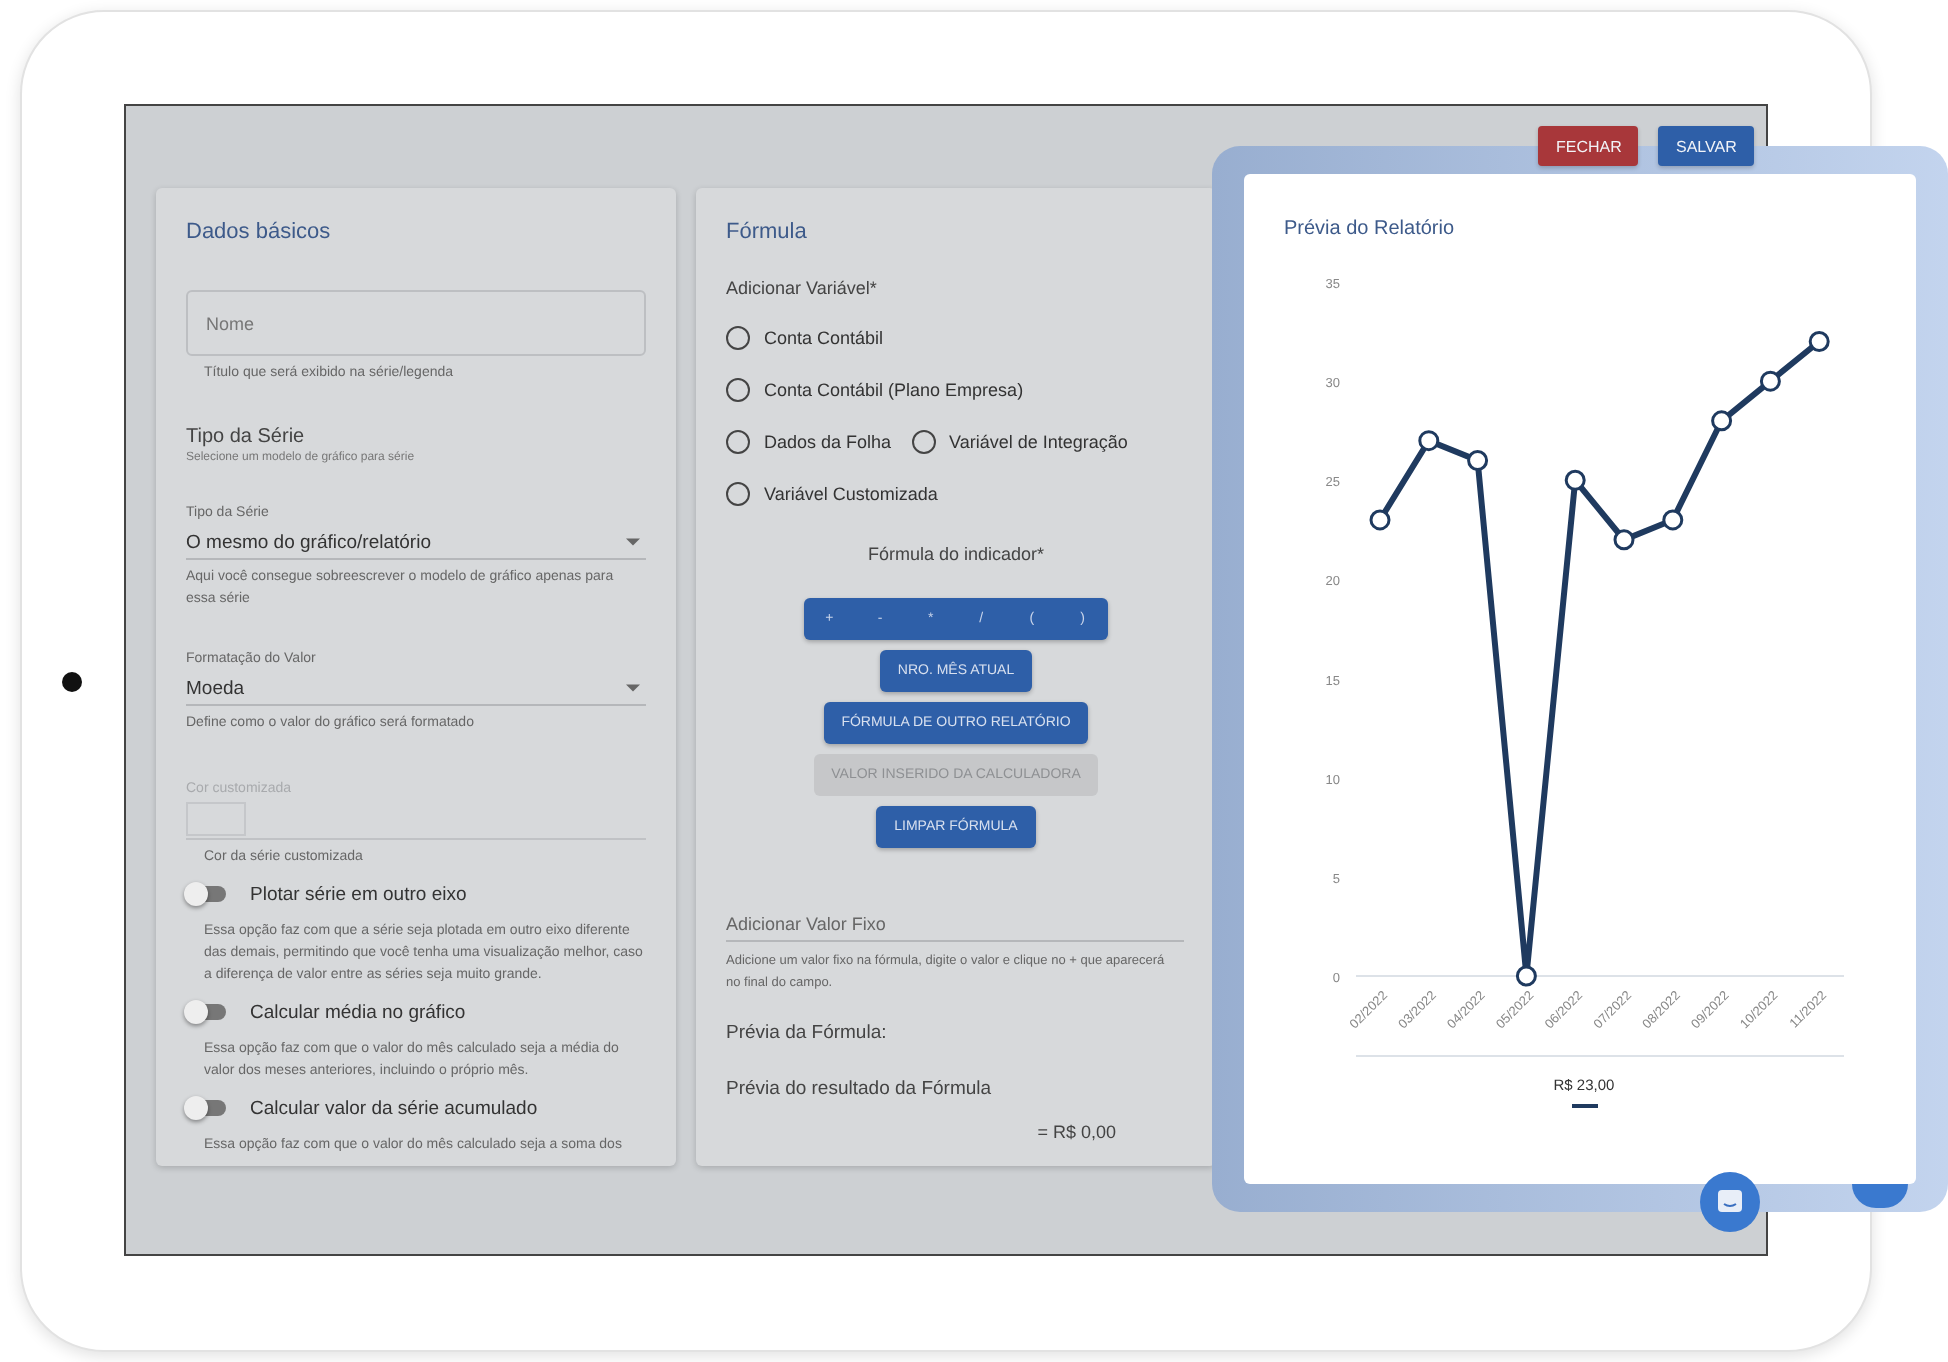 The width and height of the screenshot is (1948, 1362). What do you see at coordinates (416, 689) in the screenshot?
I see `value-format-select: Moeda` at bounding box center [416, 689].